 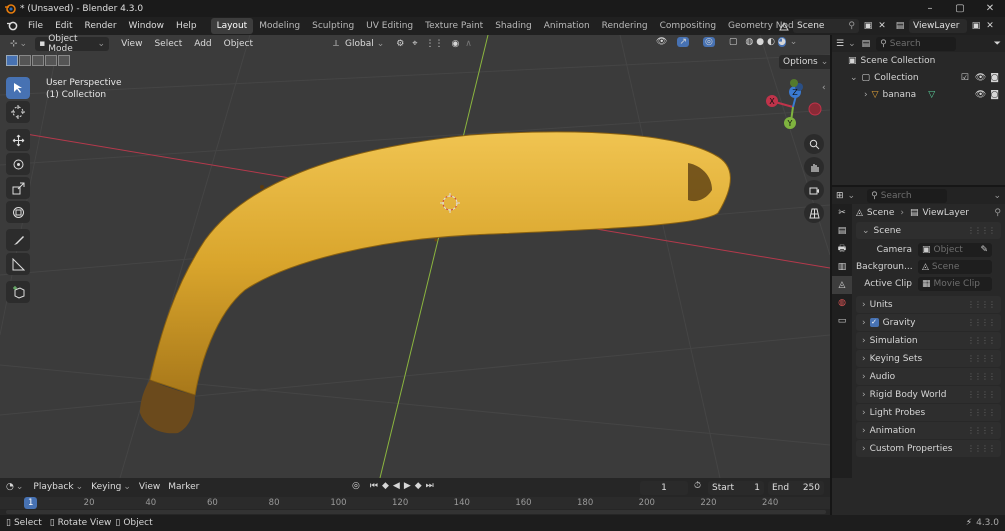 I want to click on timeline-scrollbar, so click(x=416, y=512).